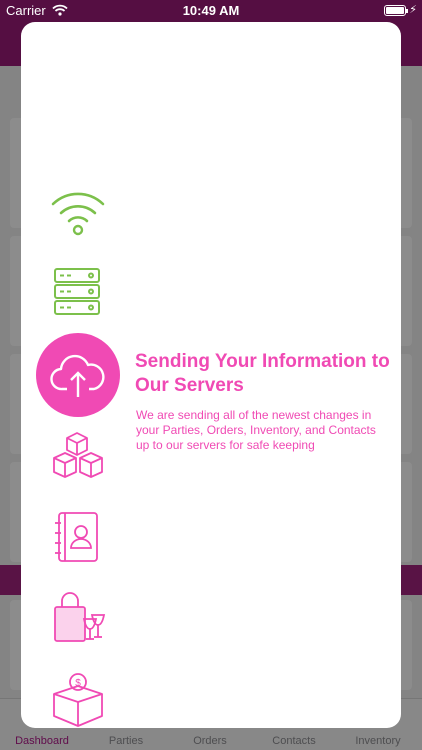  I want to click on contacts-book-icon, so click(76, 537).